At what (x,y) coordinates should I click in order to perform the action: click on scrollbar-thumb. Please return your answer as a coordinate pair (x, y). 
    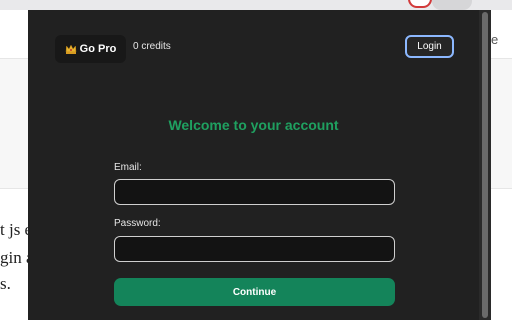
    Looking at the image, I should click on (485, 165).